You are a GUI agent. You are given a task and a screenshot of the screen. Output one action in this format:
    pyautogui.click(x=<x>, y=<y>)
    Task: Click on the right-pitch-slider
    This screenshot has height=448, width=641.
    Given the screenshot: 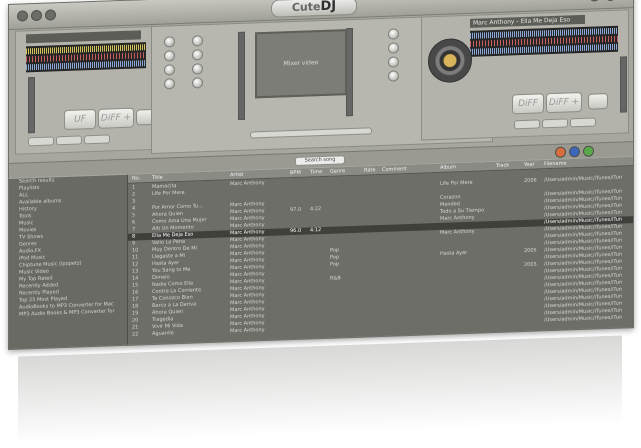 What is the action you would take?
    pyautogui.click(x=623, y=84)
    